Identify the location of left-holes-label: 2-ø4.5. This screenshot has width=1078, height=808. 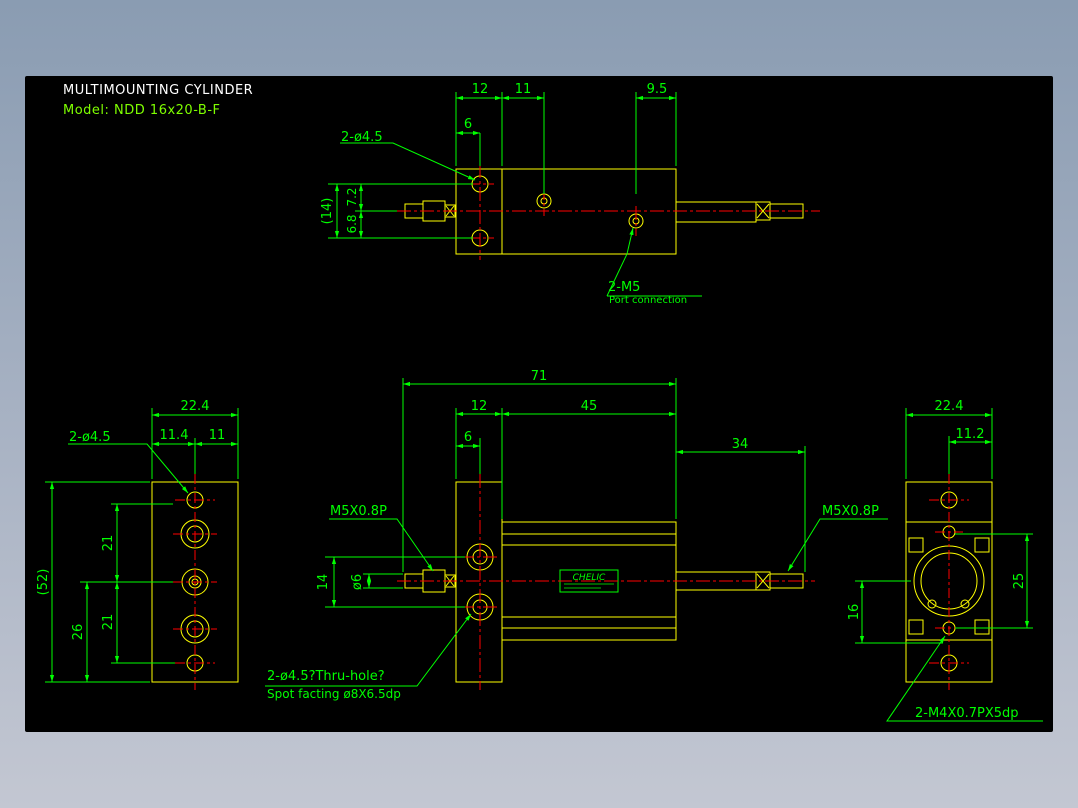
(90, 437).